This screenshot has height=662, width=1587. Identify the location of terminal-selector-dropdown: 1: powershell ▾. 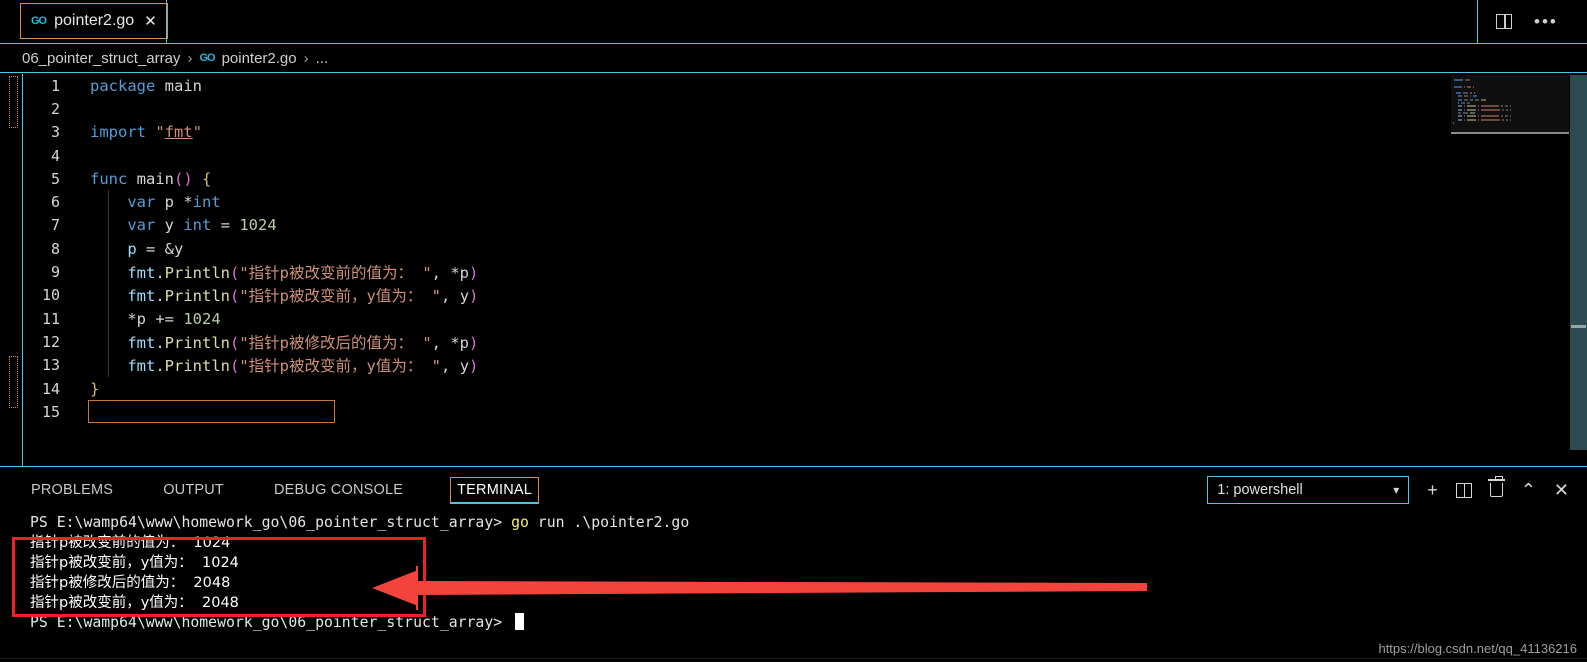
(1308, 490).